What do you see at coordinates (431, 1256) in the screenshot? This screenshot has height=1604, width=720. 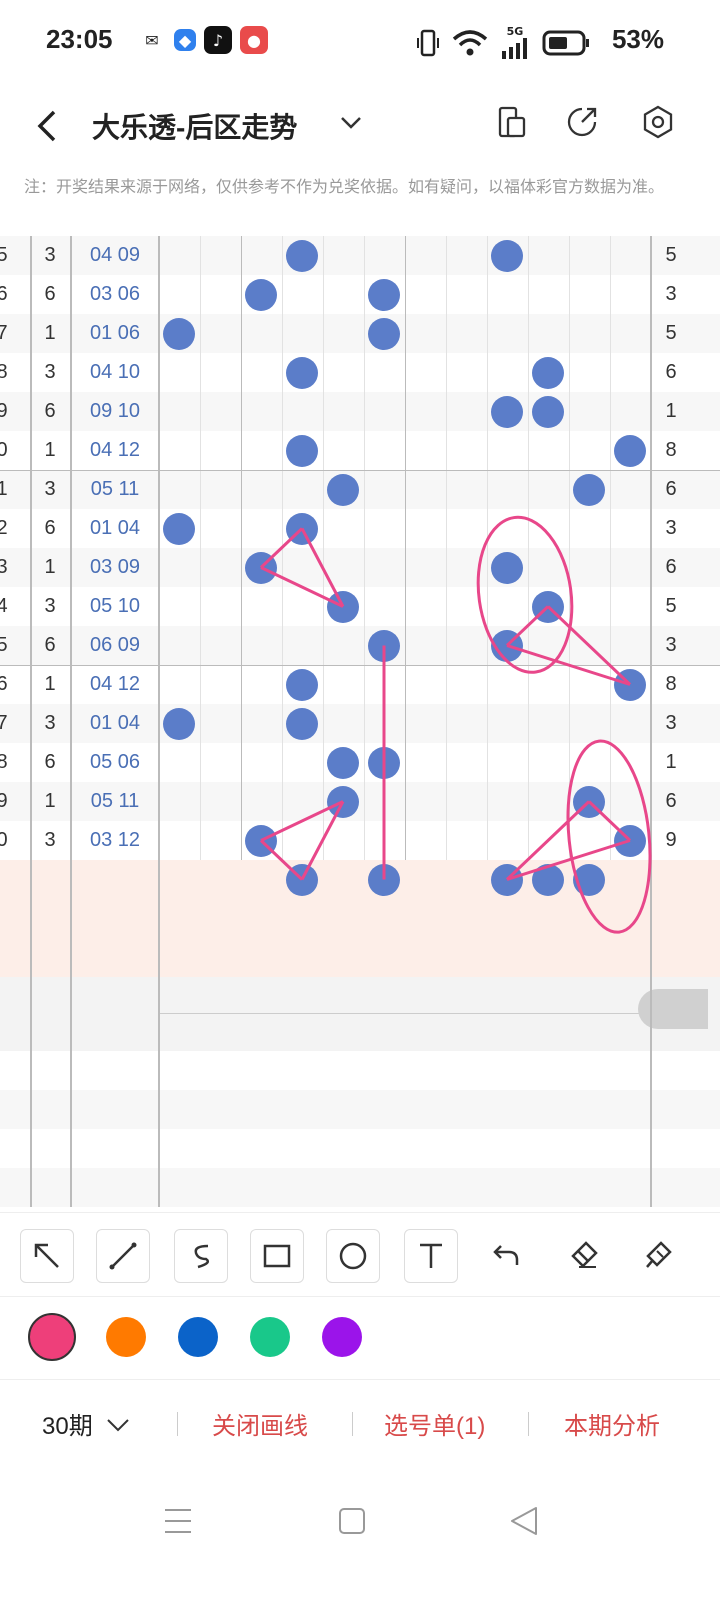 I see `text-tool-button` at bounding box center [431, 1256].